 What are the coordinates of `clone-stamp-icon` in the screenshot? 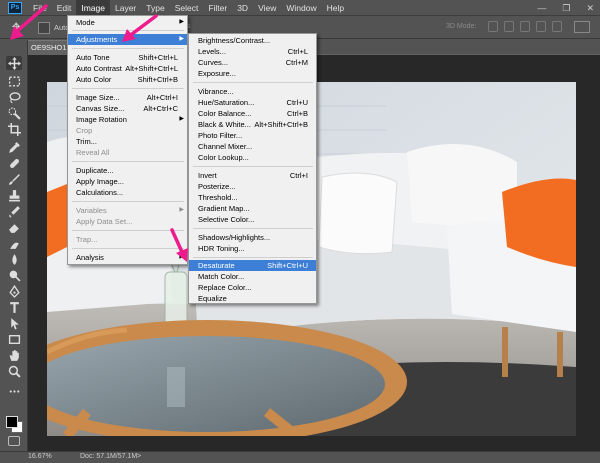 It's located at (14, 195).